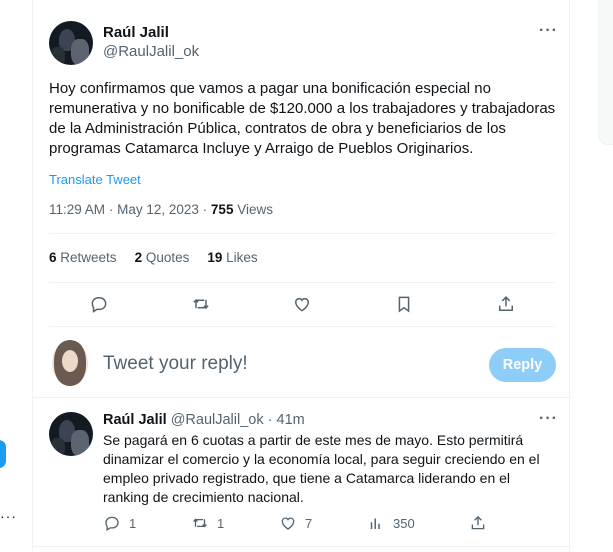 The width and height of the screenshot is (613, 552). What do you see at coordinates (95, 179) in the screenshot?
I see `translate-tweet-link: Translate Tweet` at bounding box center [95, 179].